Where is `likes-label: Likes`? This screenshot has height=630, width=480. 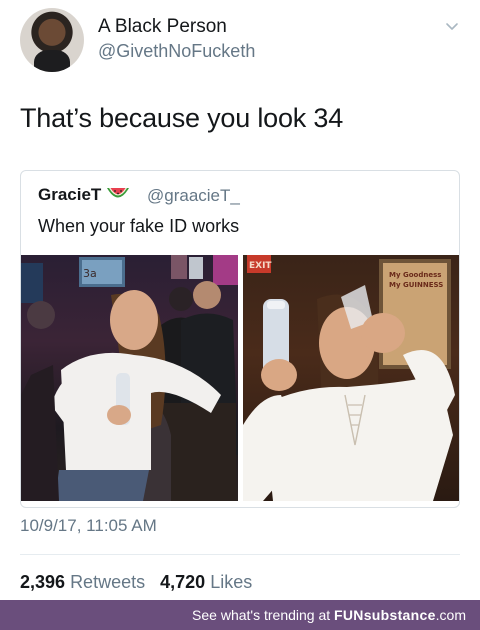 likes-label: Likes is located at coordinates (231, 582).